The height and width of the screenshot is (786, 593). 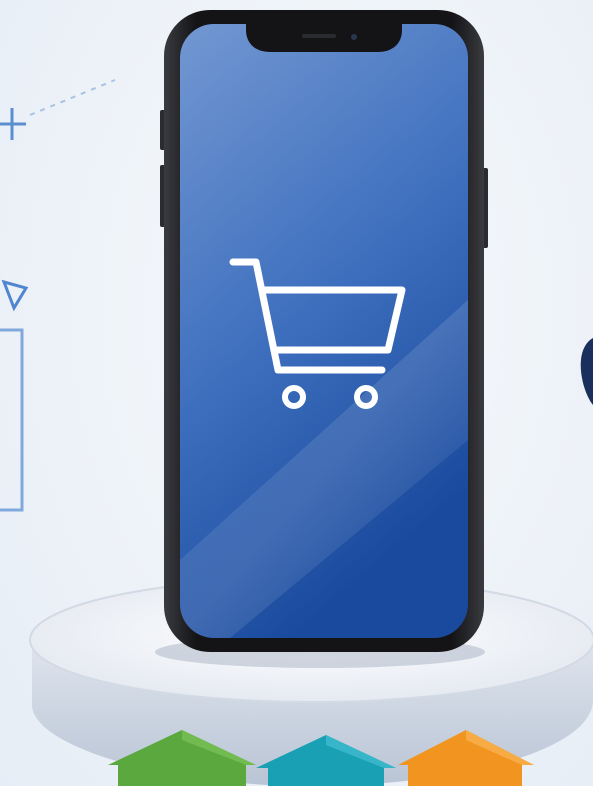 What do you see at coordinates (15, 295) in the screenshot?
I see `triangle-outline-icon` at bounding box center [15, 295].